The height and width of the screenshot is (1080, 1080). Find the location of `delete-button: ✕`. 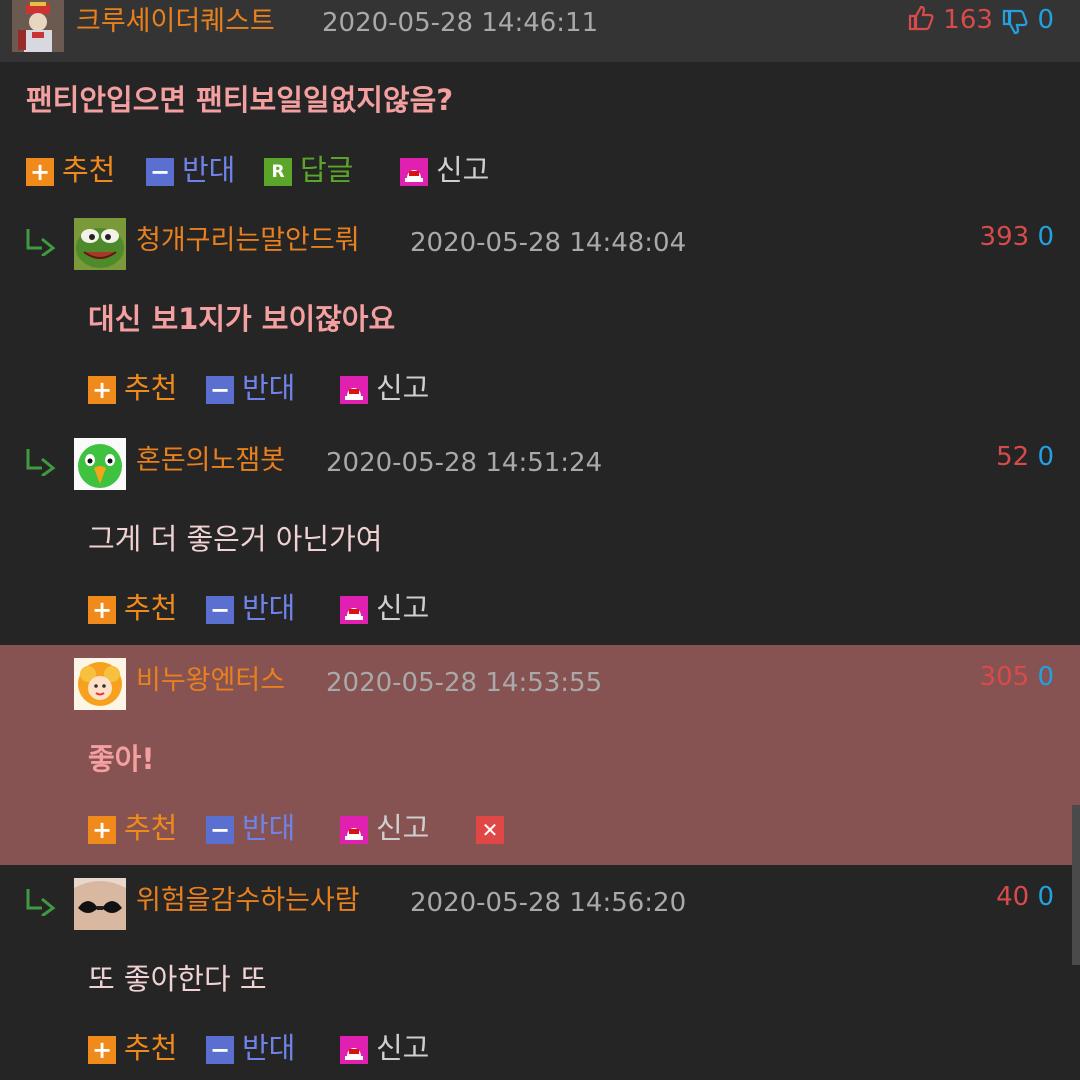

delete-button: ✕ is located at coordinates (490, 828).